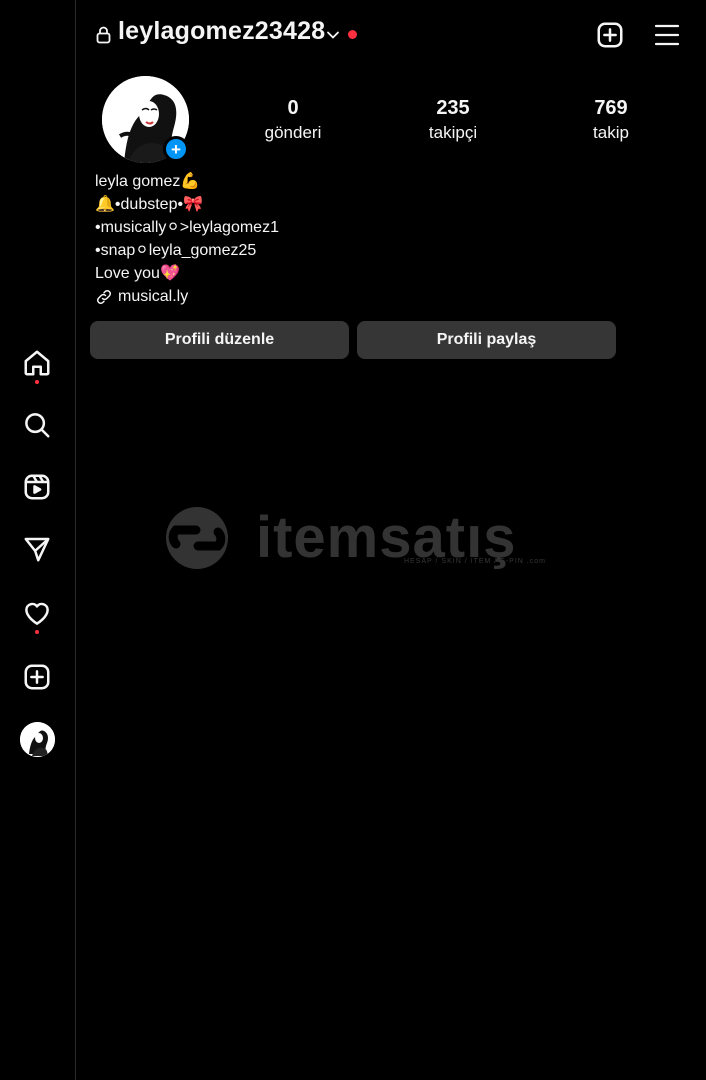  What do you see at coordinates (293, 132) in the screenshot?
I see `stat-label: gönderi` at bounding box center [293, 132].